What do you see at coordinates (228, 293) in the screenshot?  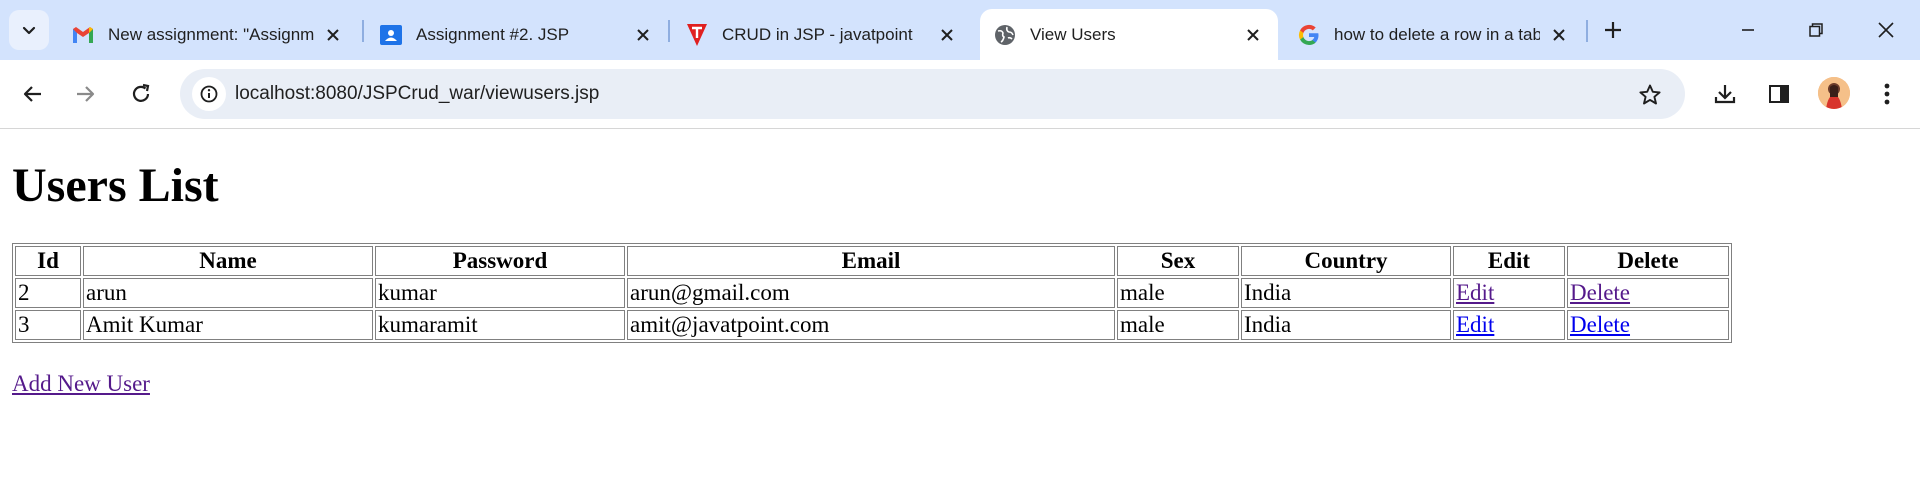 I see `cell-name: arun` at bounding box center [228, 293].